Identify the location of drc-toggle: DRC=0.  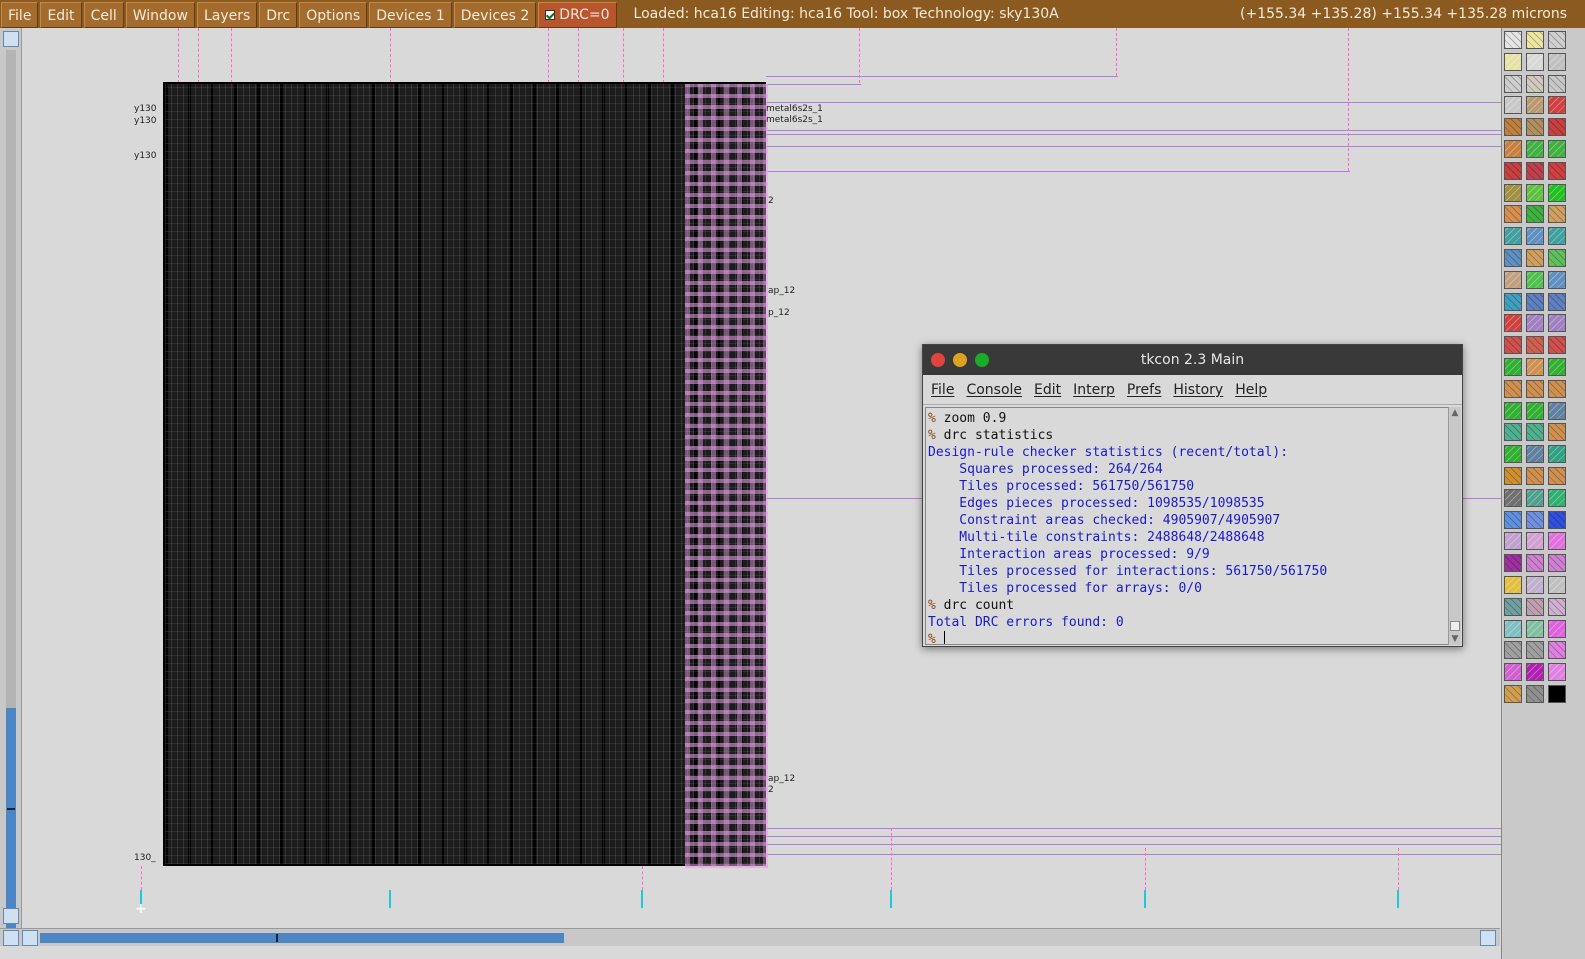
(577, 14).